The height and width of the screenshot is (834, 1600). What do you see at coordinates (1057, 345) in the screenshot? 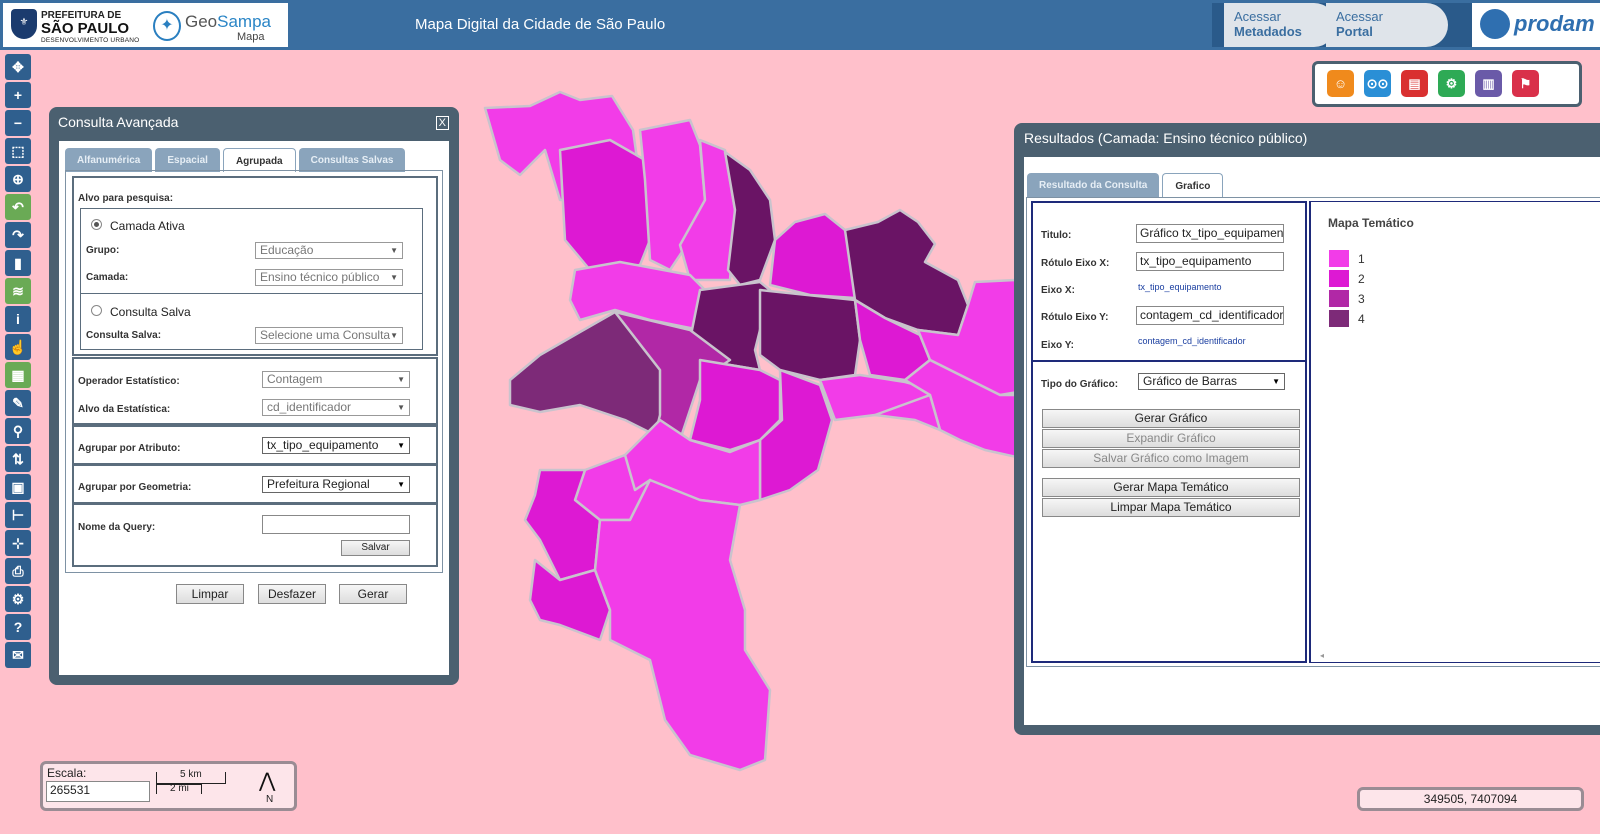
I see `eixo-y-label: Eixo Y:` at bounding box center [1057, 345].